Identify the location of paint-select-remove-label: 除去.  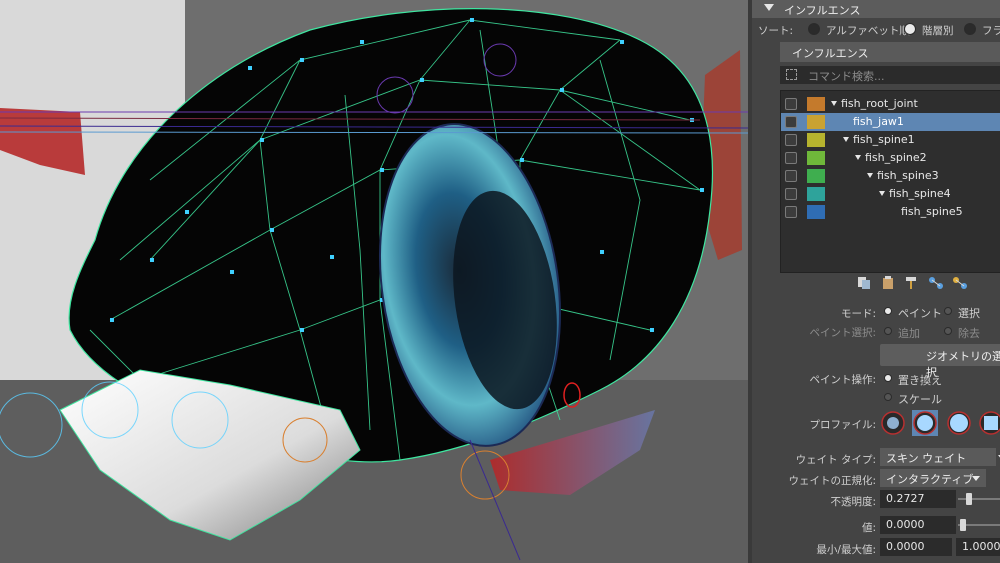
(969, 333).